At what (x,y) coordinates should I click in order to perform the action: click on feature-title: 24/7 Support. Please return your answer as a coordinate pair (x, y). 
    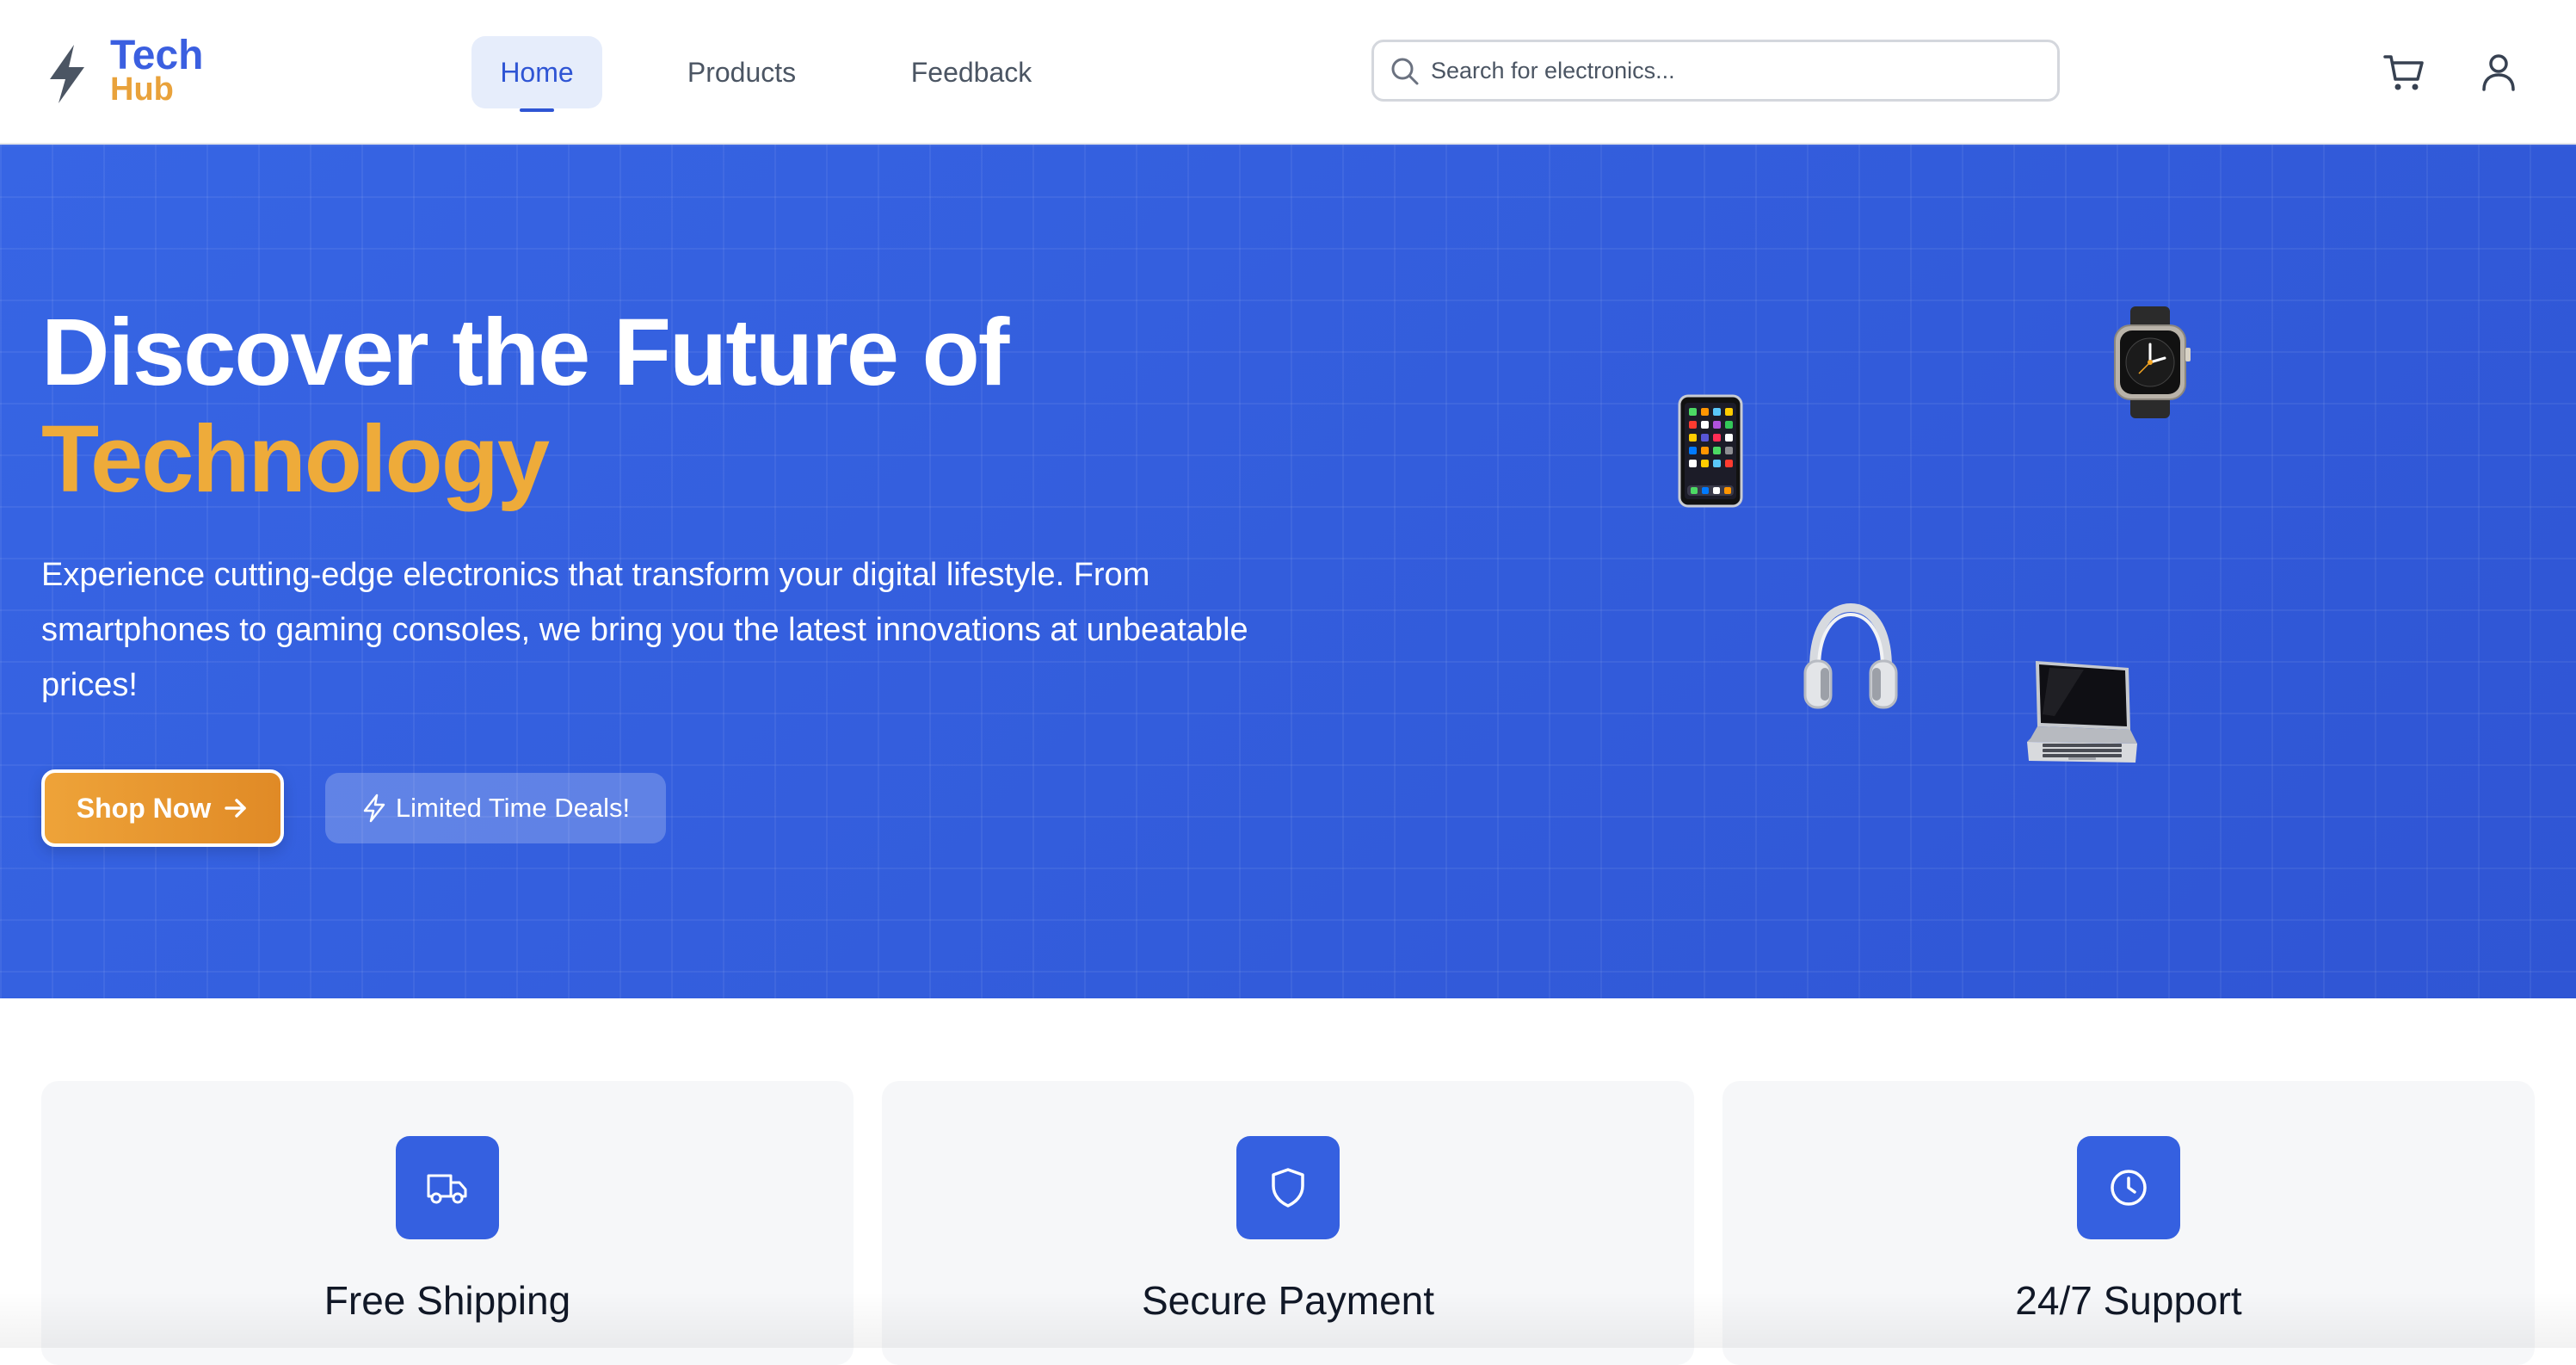
    Looking at the image, I should click on (2128, 1300).